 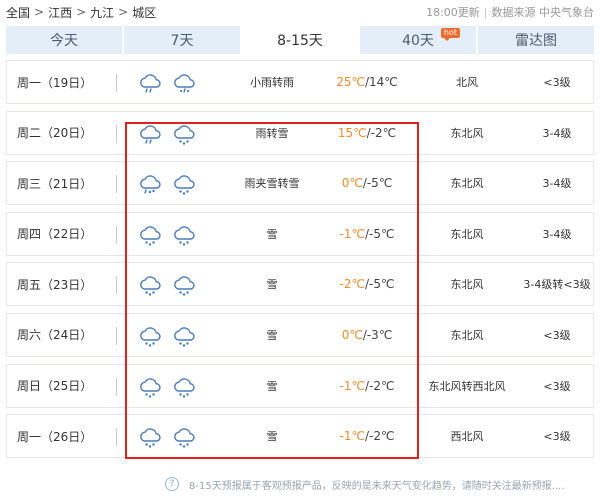 What do you see at coordinates (172, 484) in the screenshot?
I see `help-icon: ?` at bounding box center [172, 484].